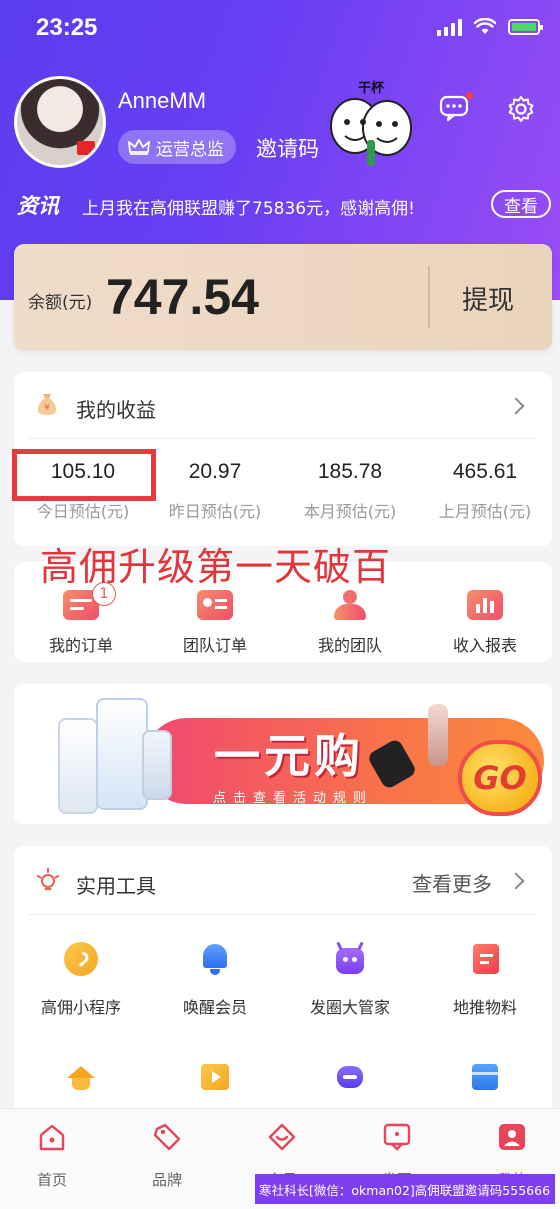  What do you see at coordinates (484, 645) in the screenshot?
I see `menu-label: 收入报表` at bounding box center [484, 645].